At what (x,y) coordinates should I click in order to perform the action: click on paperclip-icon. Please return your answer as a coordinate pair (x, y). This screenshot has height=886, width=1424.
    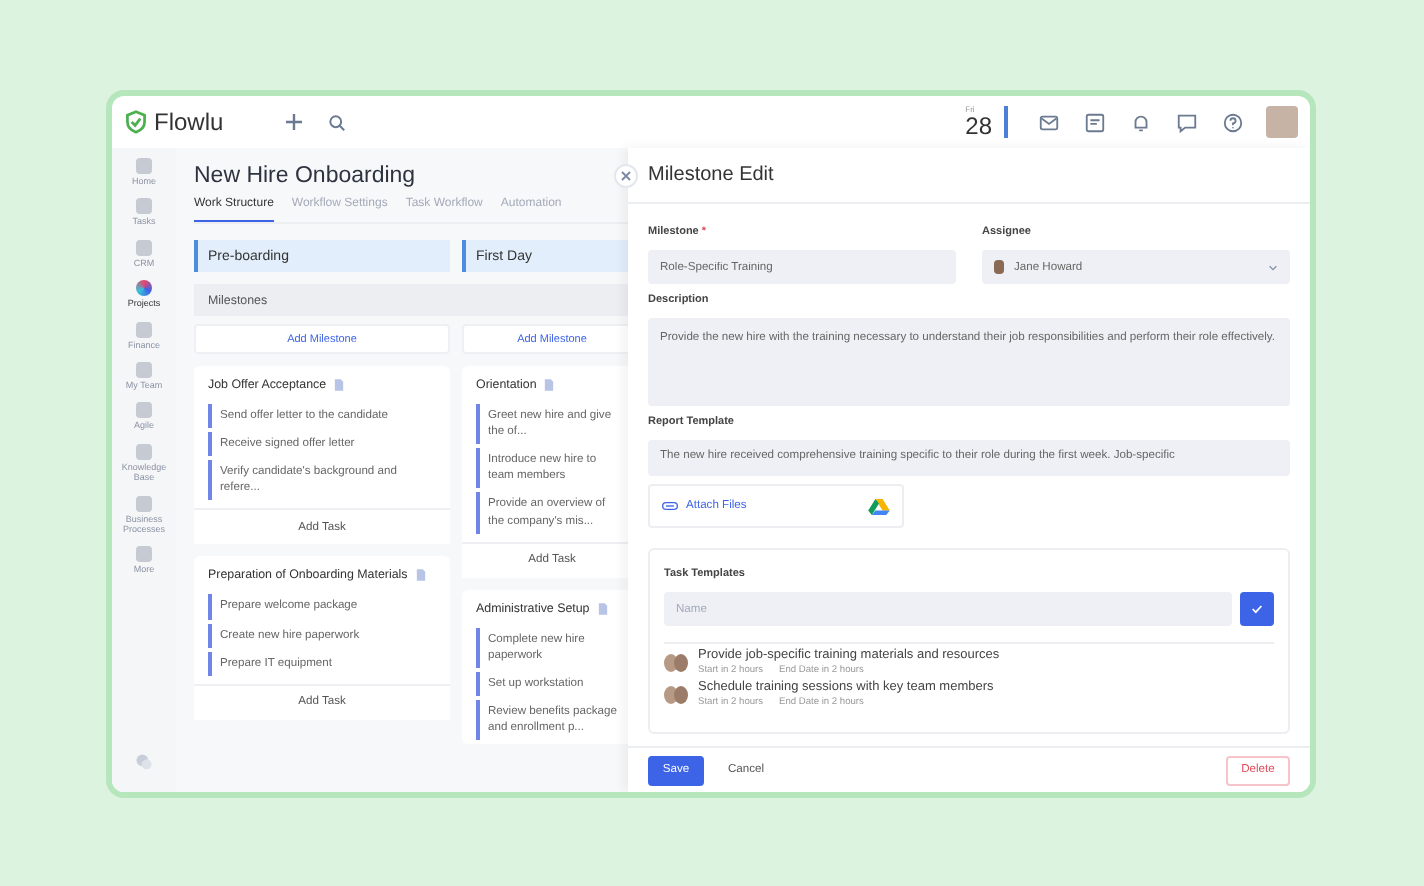
    Looking at the image, I should click on (670, 506).